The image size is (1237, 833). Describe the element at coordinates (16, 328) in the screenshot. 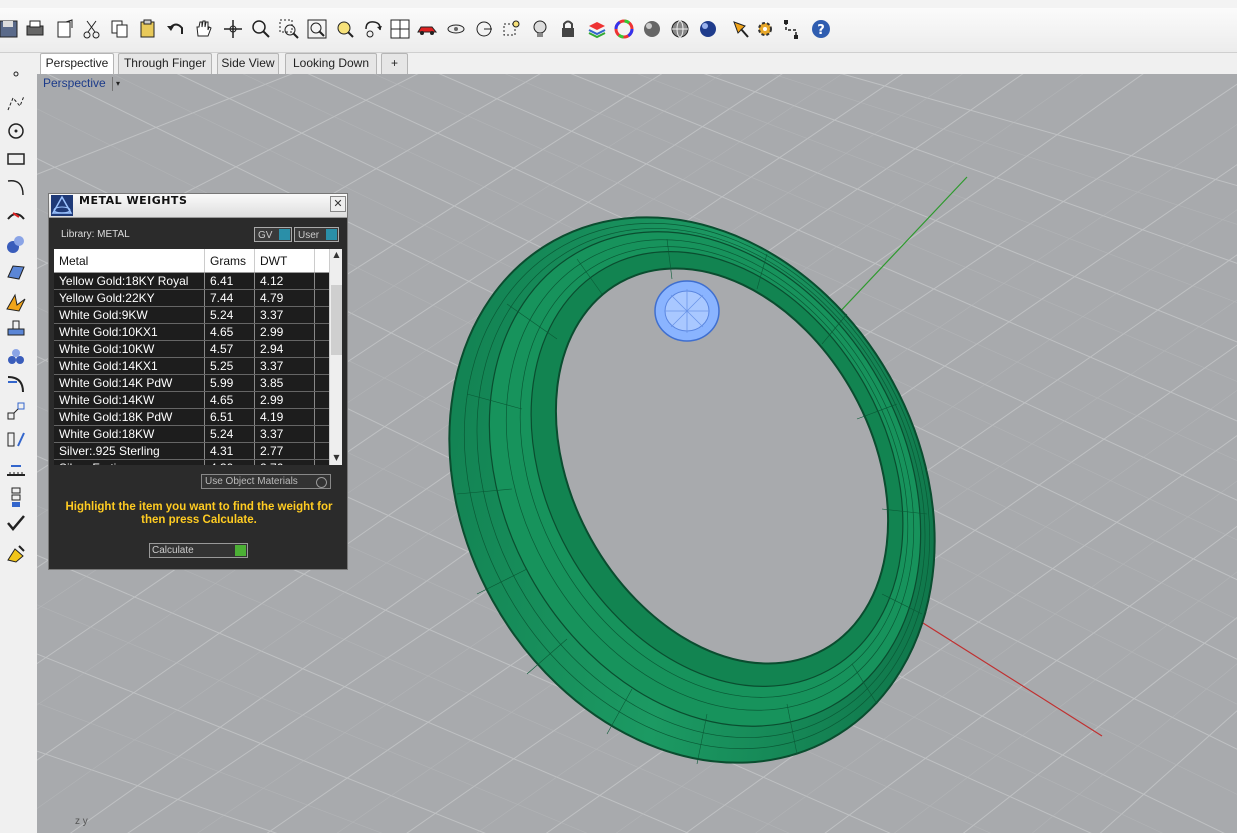

I see `extrude-icon` at that location.